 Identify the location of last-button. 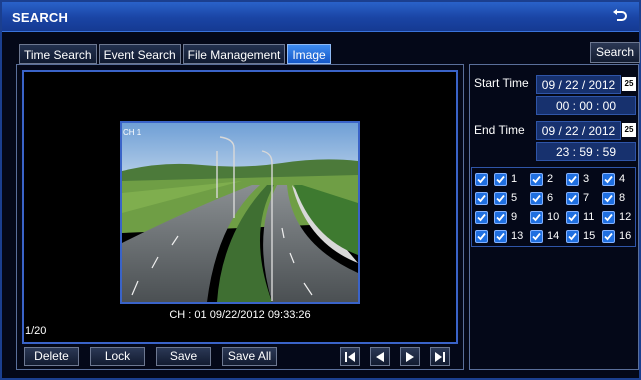
(440, 356).